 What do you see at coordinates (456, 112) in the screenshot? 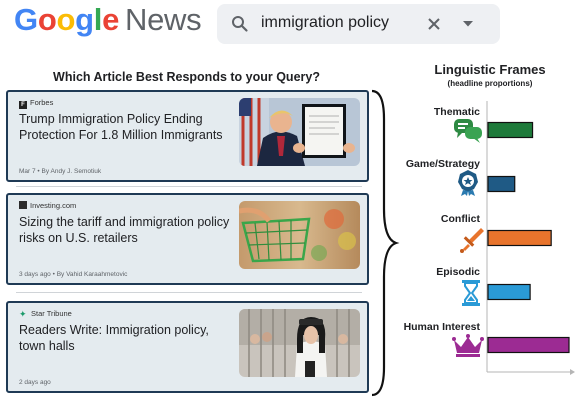
I see `frame-label-thematic: Thematic` at bounding box center [456, 112].